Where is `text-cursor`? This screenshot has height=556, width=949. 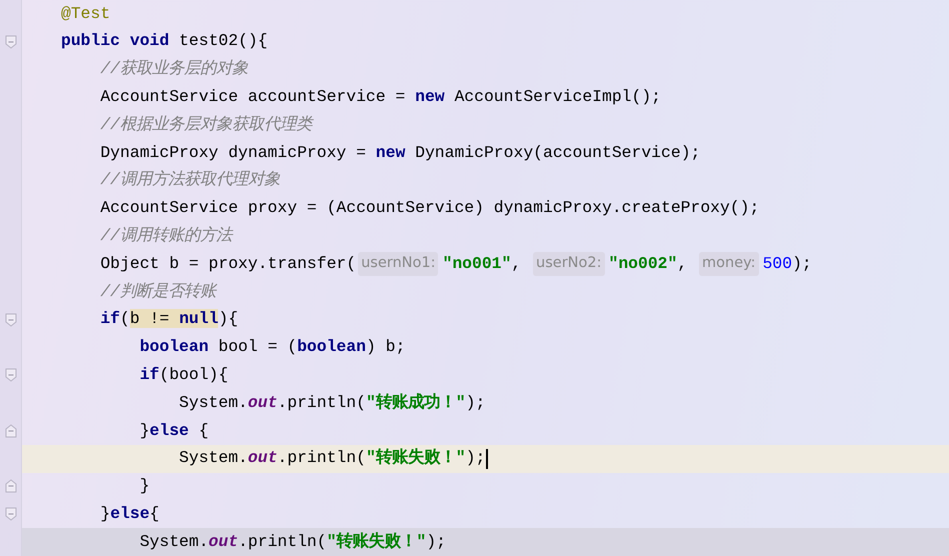
text-cursor is located at coordinates (487, 458).